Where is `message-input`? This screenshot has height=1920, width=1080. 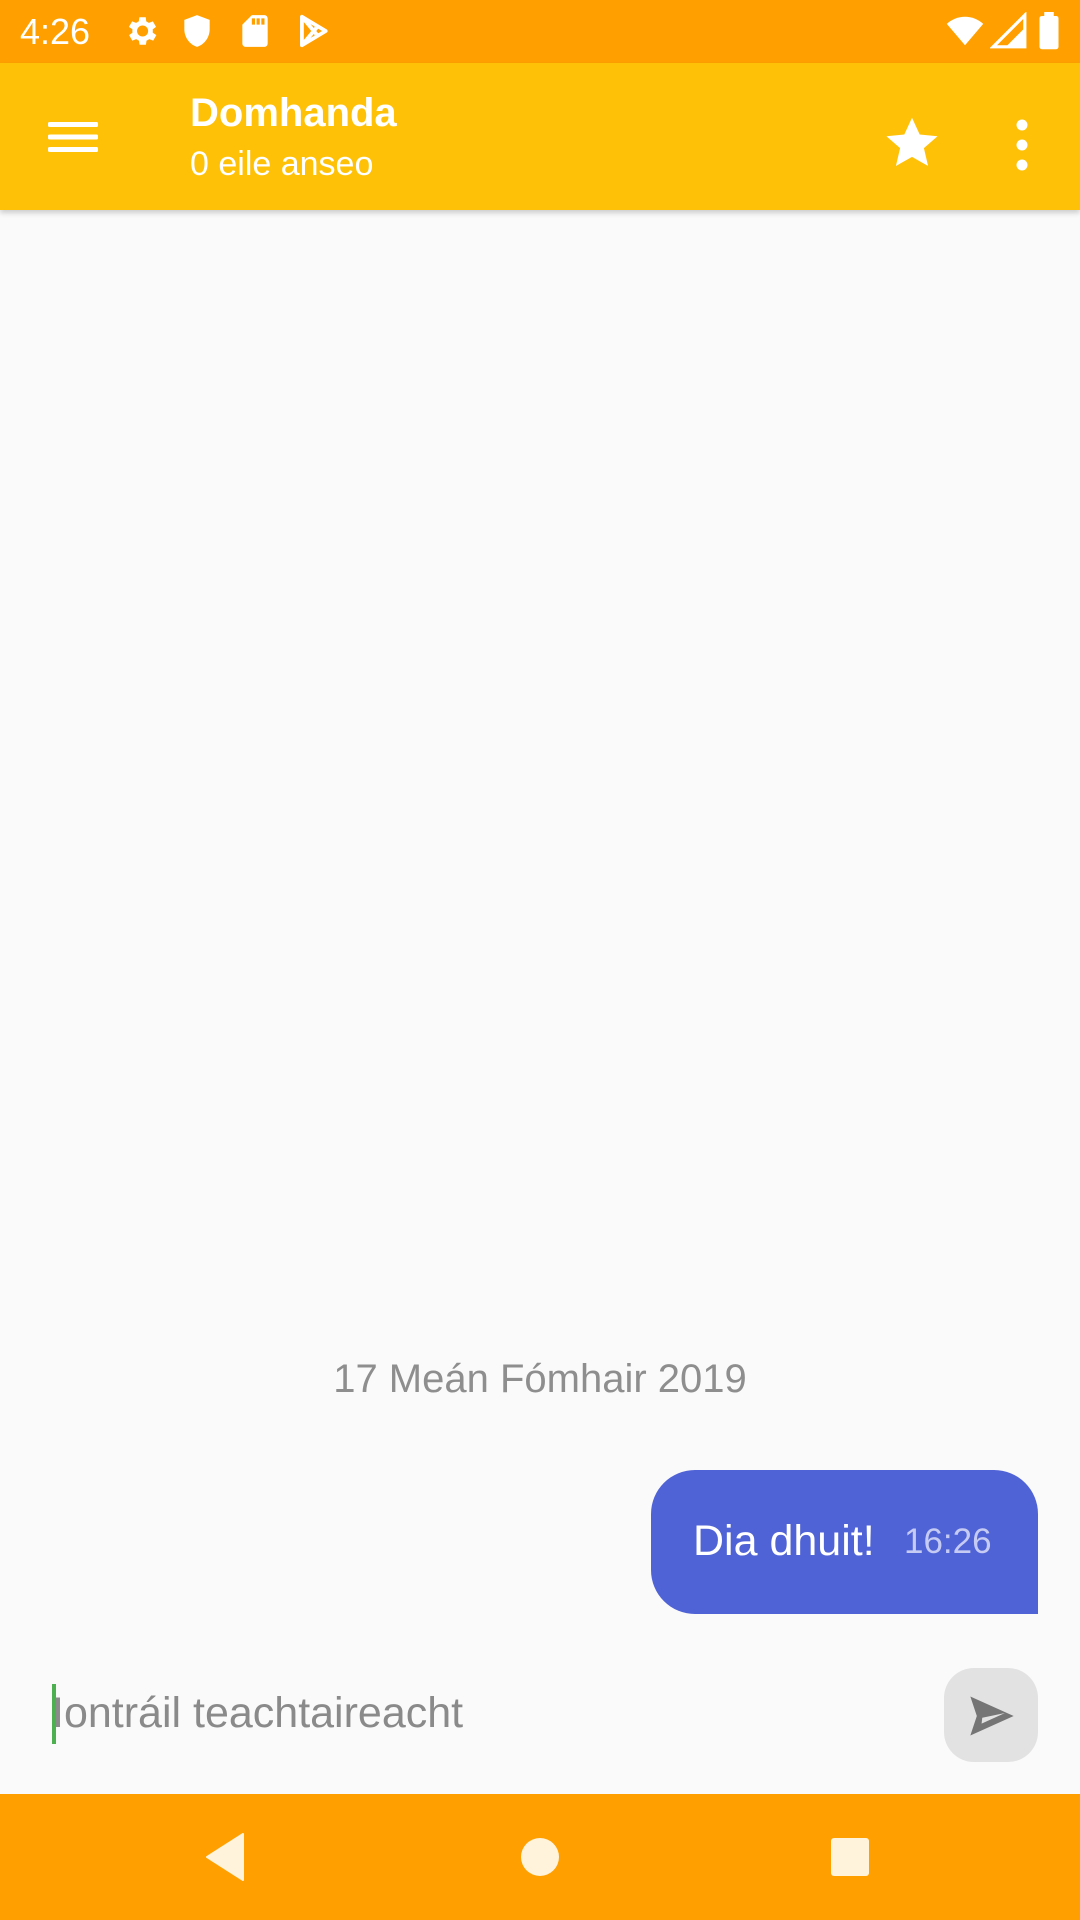 message-input is located at coordinates (482, 1713).